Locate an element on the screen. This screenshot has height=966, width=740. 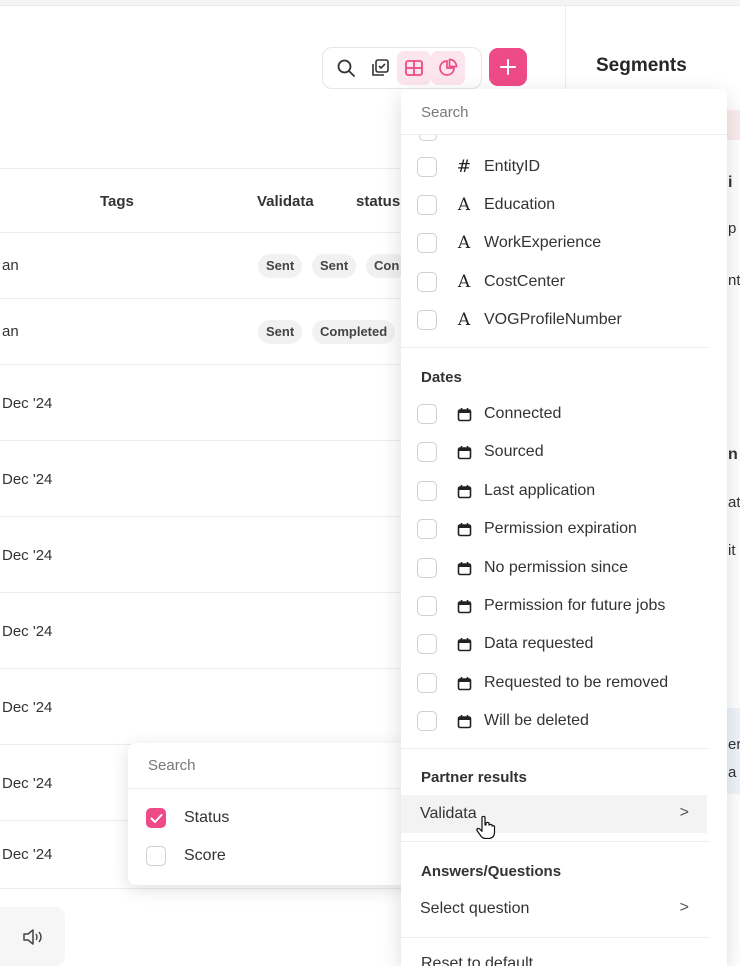
date-option: Requested to be removed is located at coordinates (542, 683).